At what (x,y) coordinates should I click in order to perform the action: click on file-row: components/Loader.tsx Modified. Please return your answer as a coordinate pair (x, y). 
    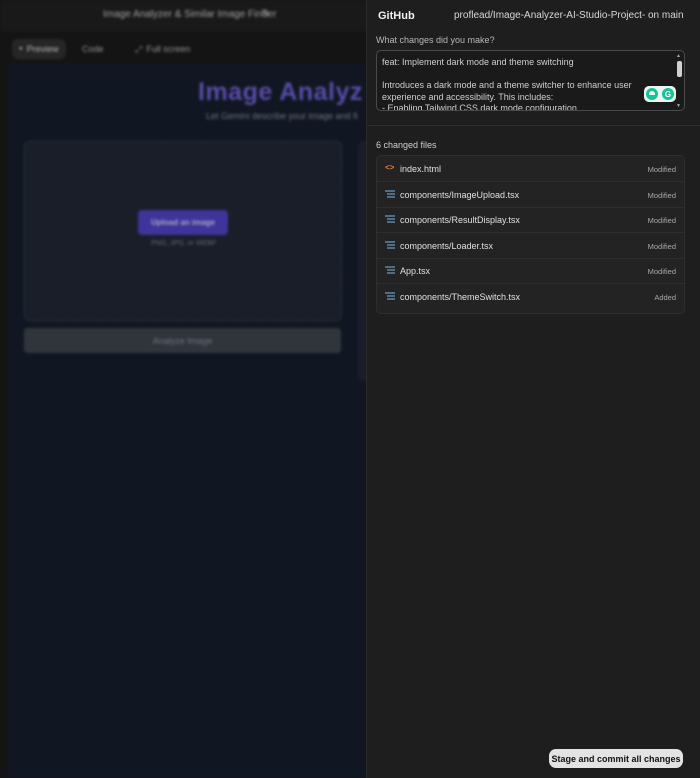
    Looking at the image, I should click on (530, 246).